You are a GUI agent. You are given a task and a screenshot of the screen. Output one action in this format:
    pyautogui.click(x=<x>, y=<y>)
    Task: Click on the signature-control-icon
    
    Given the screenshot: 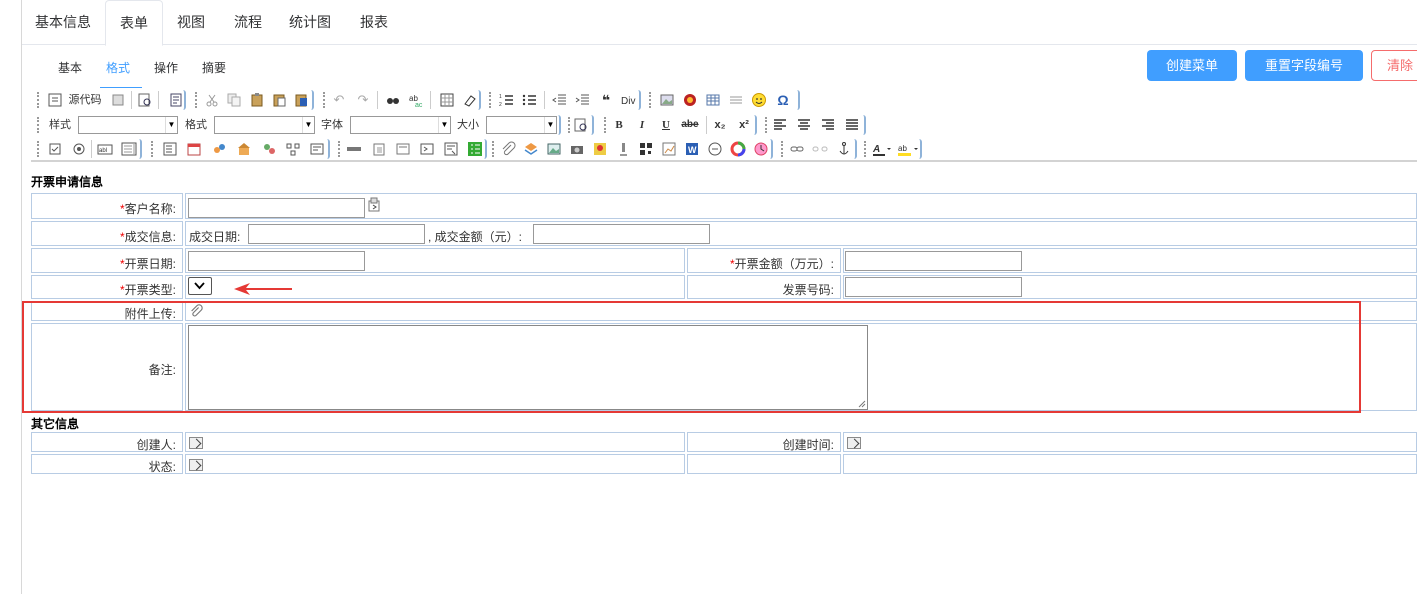 What is the action you would take?
    pyautogui.click(x=623, y=149)
    